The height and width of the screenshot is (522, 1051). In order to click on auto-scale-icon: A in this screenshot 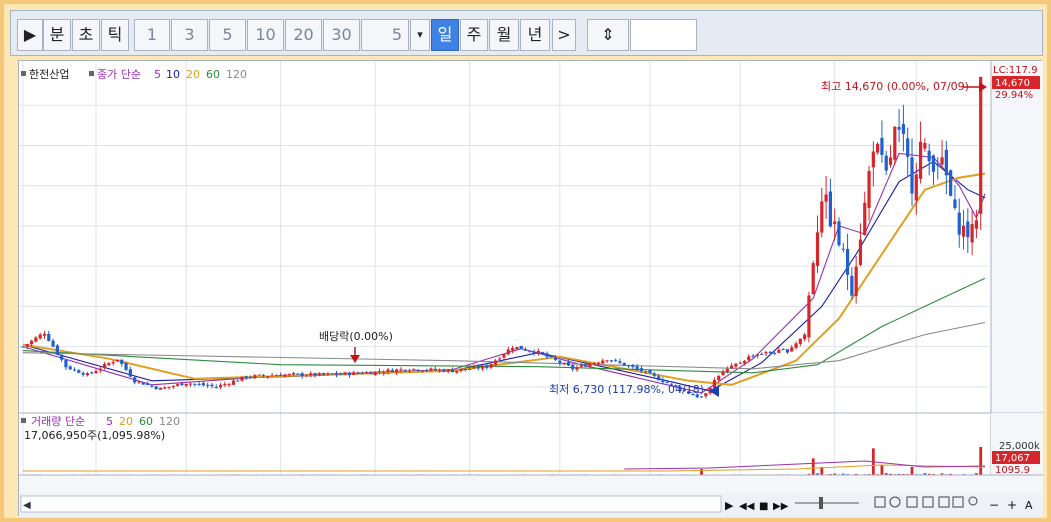, I will do `click(1029, 505)`.